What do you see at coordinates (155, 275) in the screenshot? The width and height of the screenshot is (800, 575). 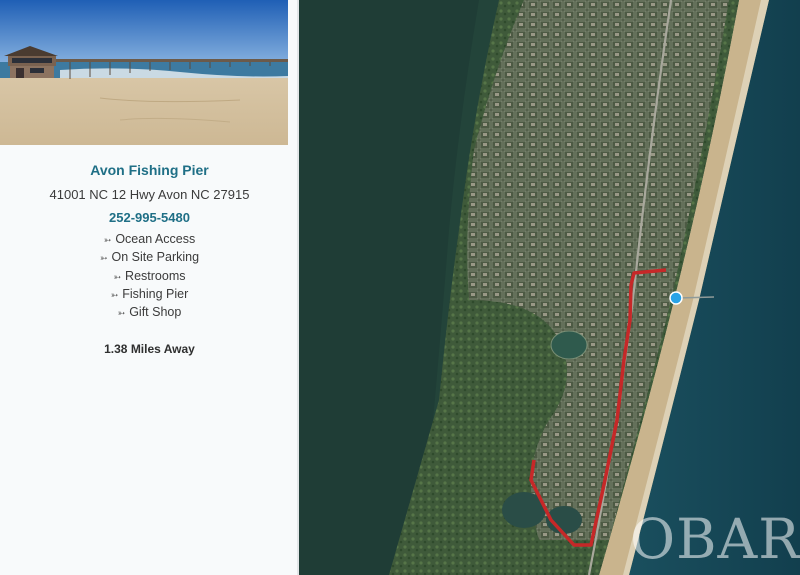 I see `amenity-label: Restrooms` at bounding box center [155, 275].